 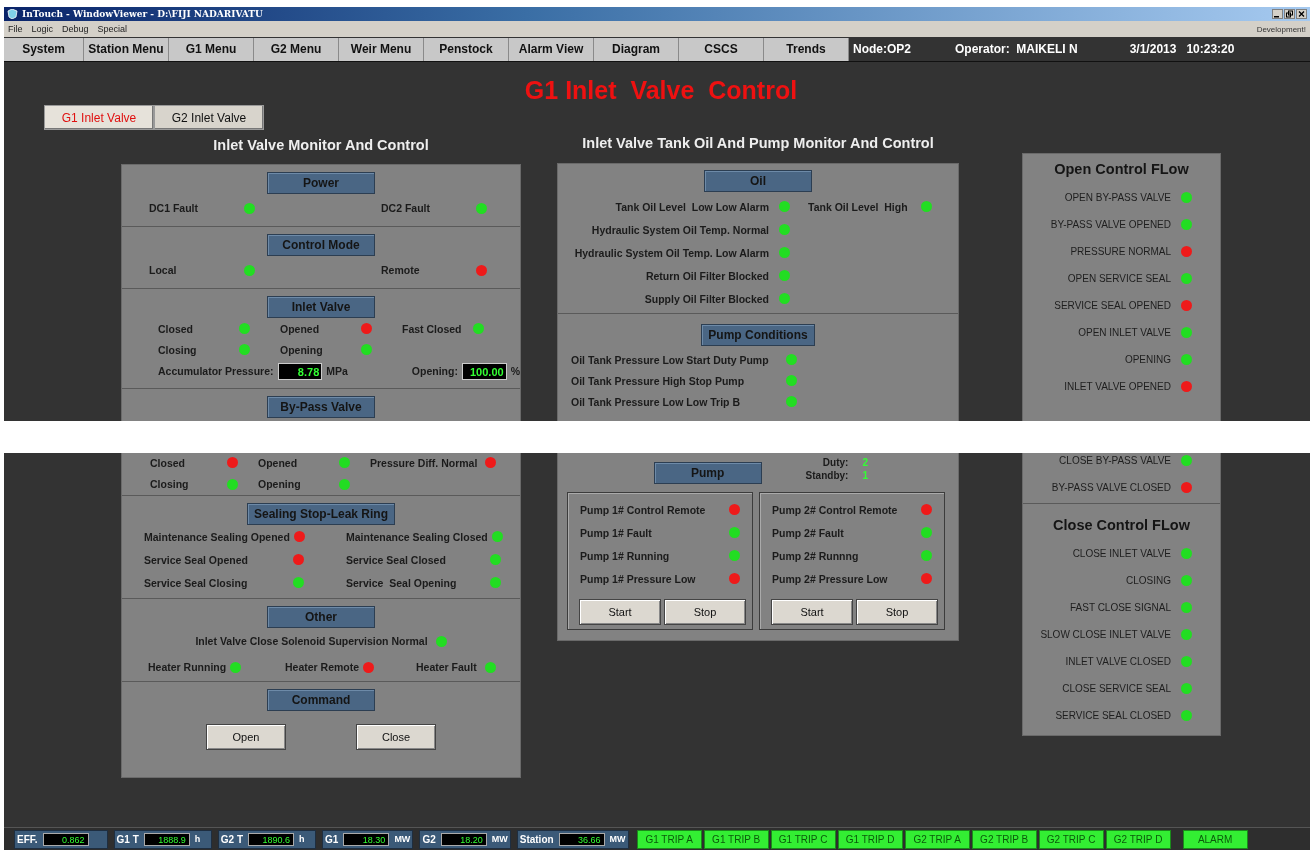 What do you see at coordinates (1105, 634) in the screenshot?
I see `indicator-label: SLOW CLOSE INLET VALVE` at bounding box center [1105, 634].